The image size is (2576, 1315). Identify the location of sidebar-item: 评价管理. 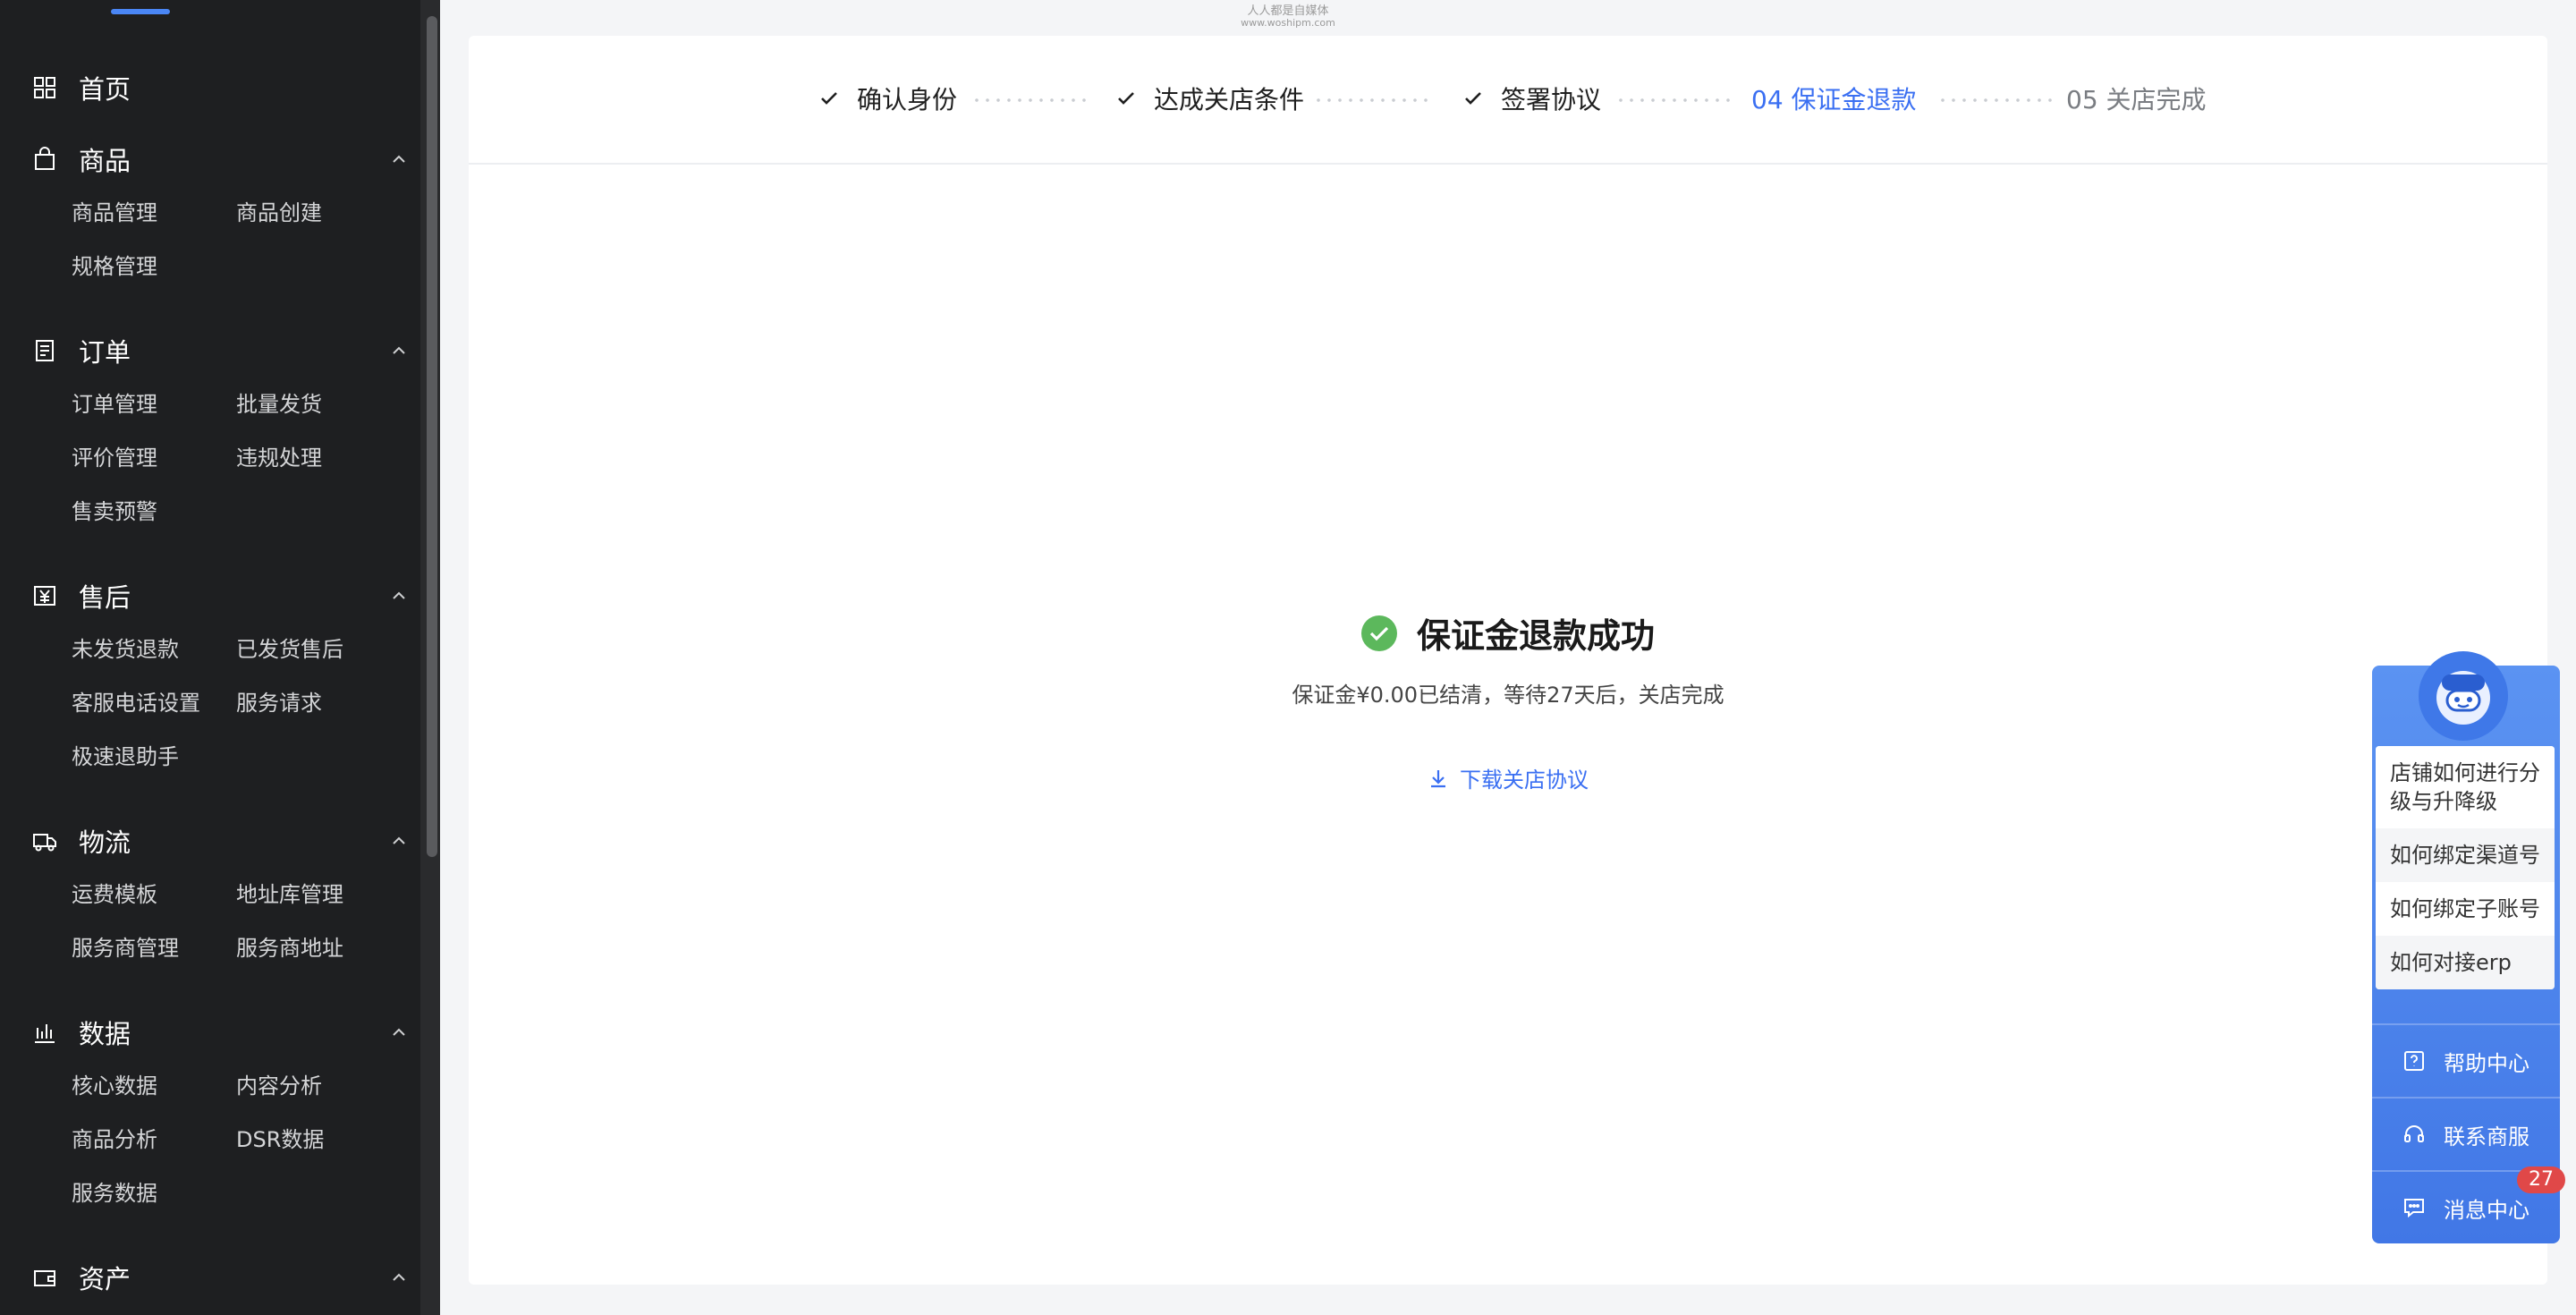
(154, 458).